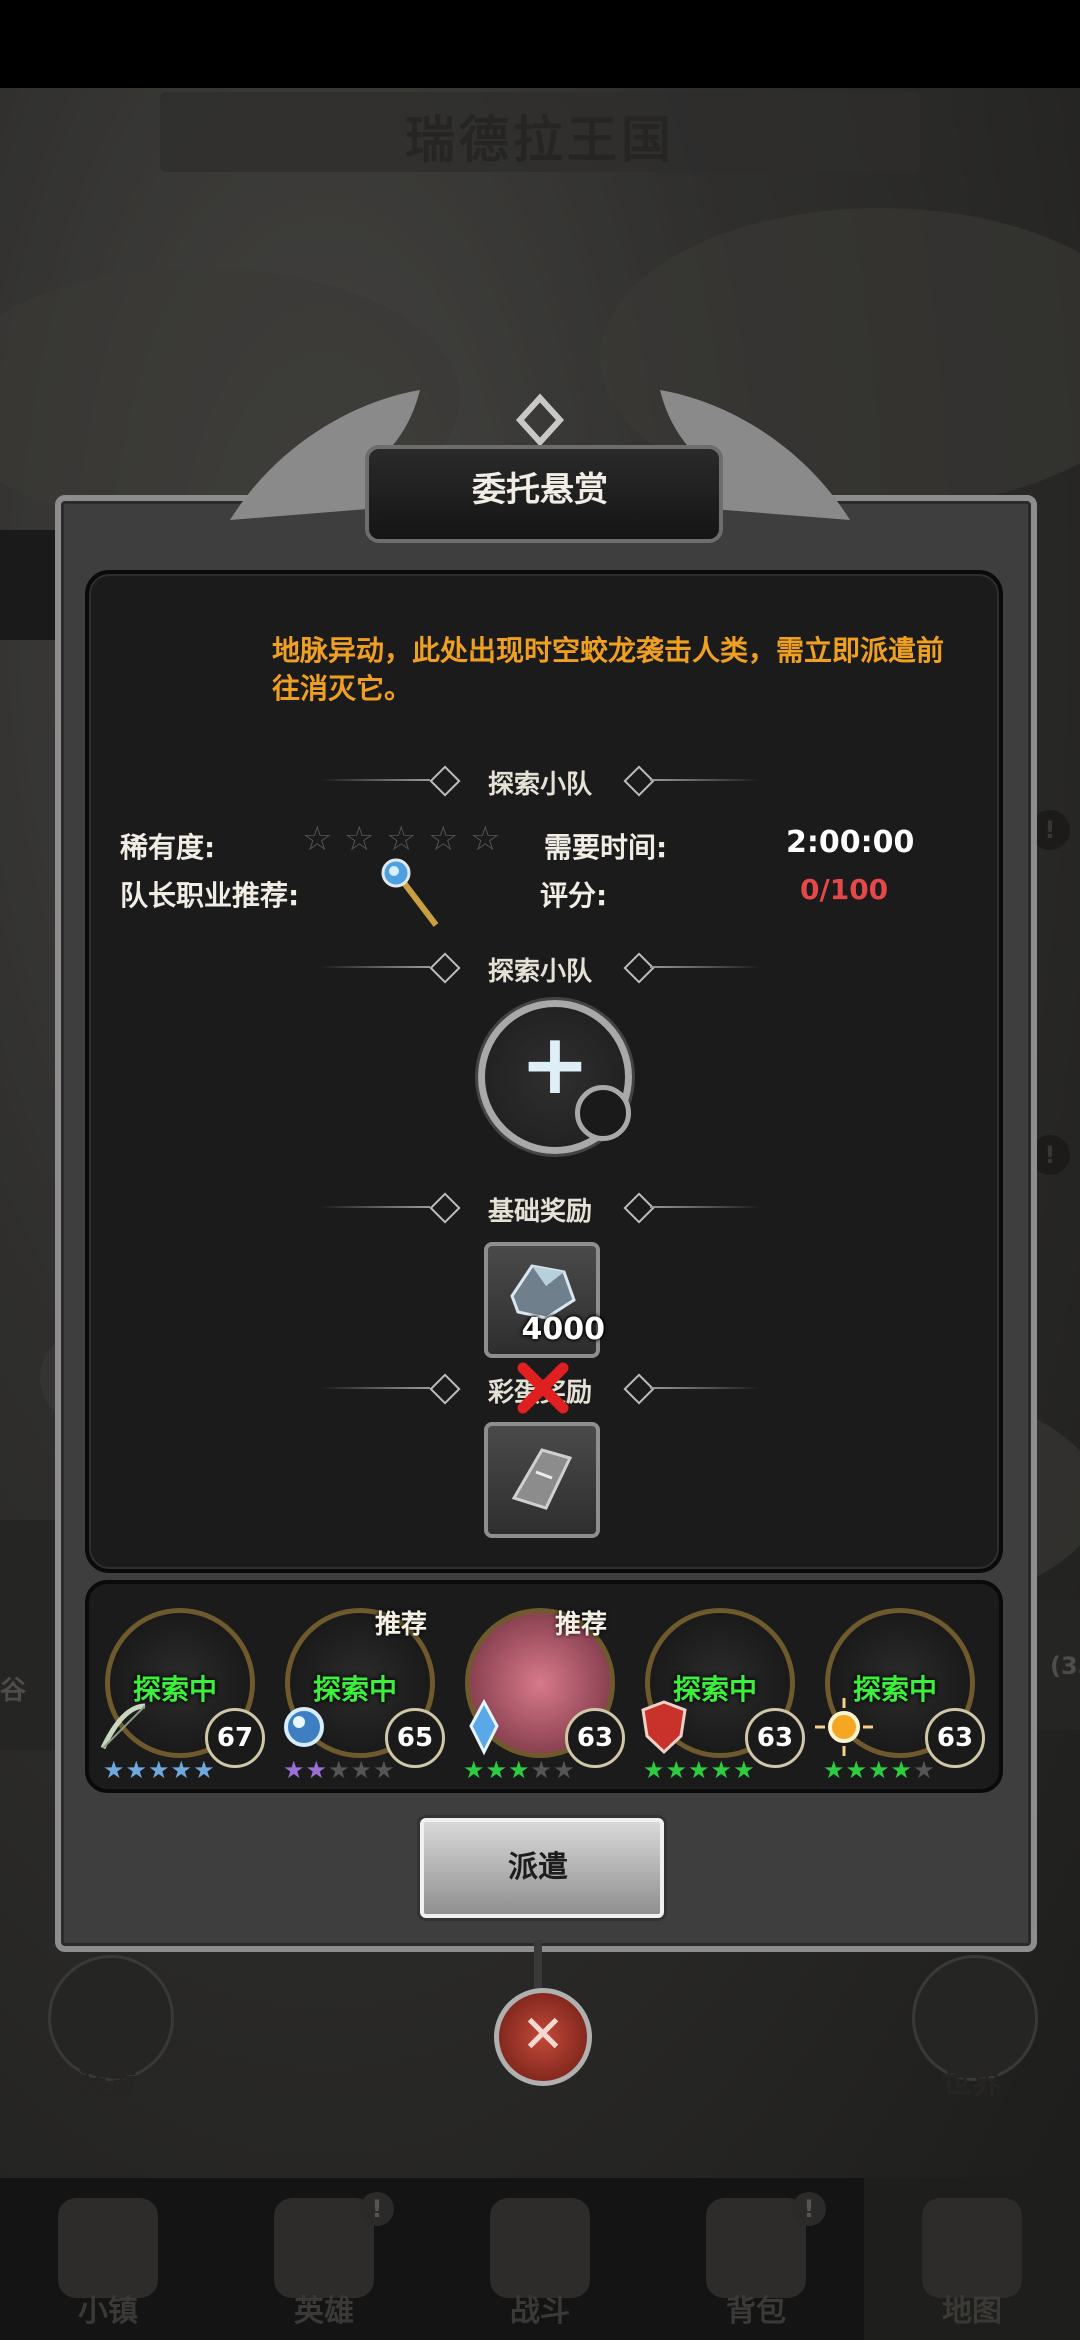  What do you see at coordinates (108, 2248) in the screenshot?
I see `town-icon` at bounding box center [108, 2248].